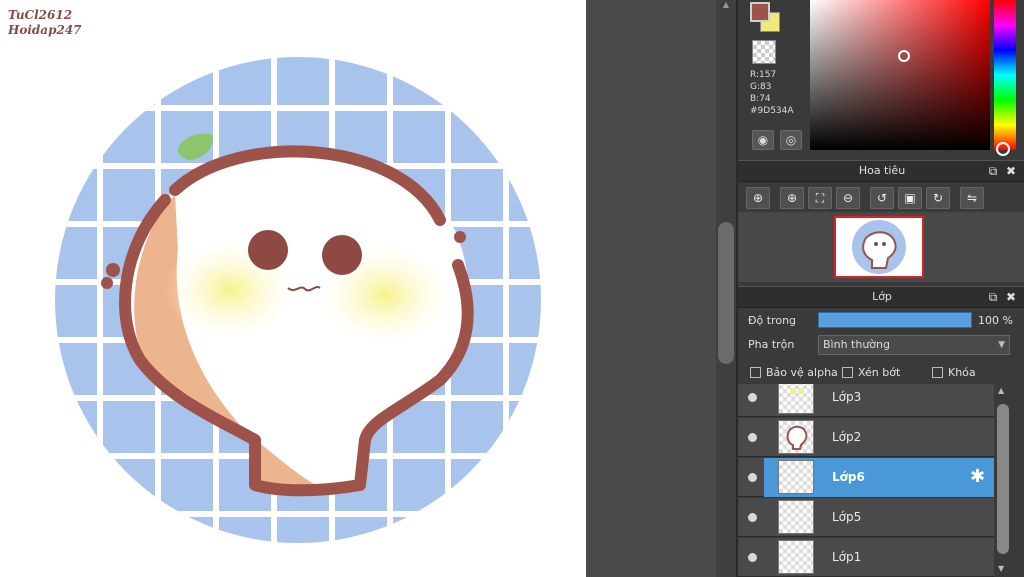 This screenshot has height=577, width=1024. I want to click on opacity-slider, so click(895, 320).